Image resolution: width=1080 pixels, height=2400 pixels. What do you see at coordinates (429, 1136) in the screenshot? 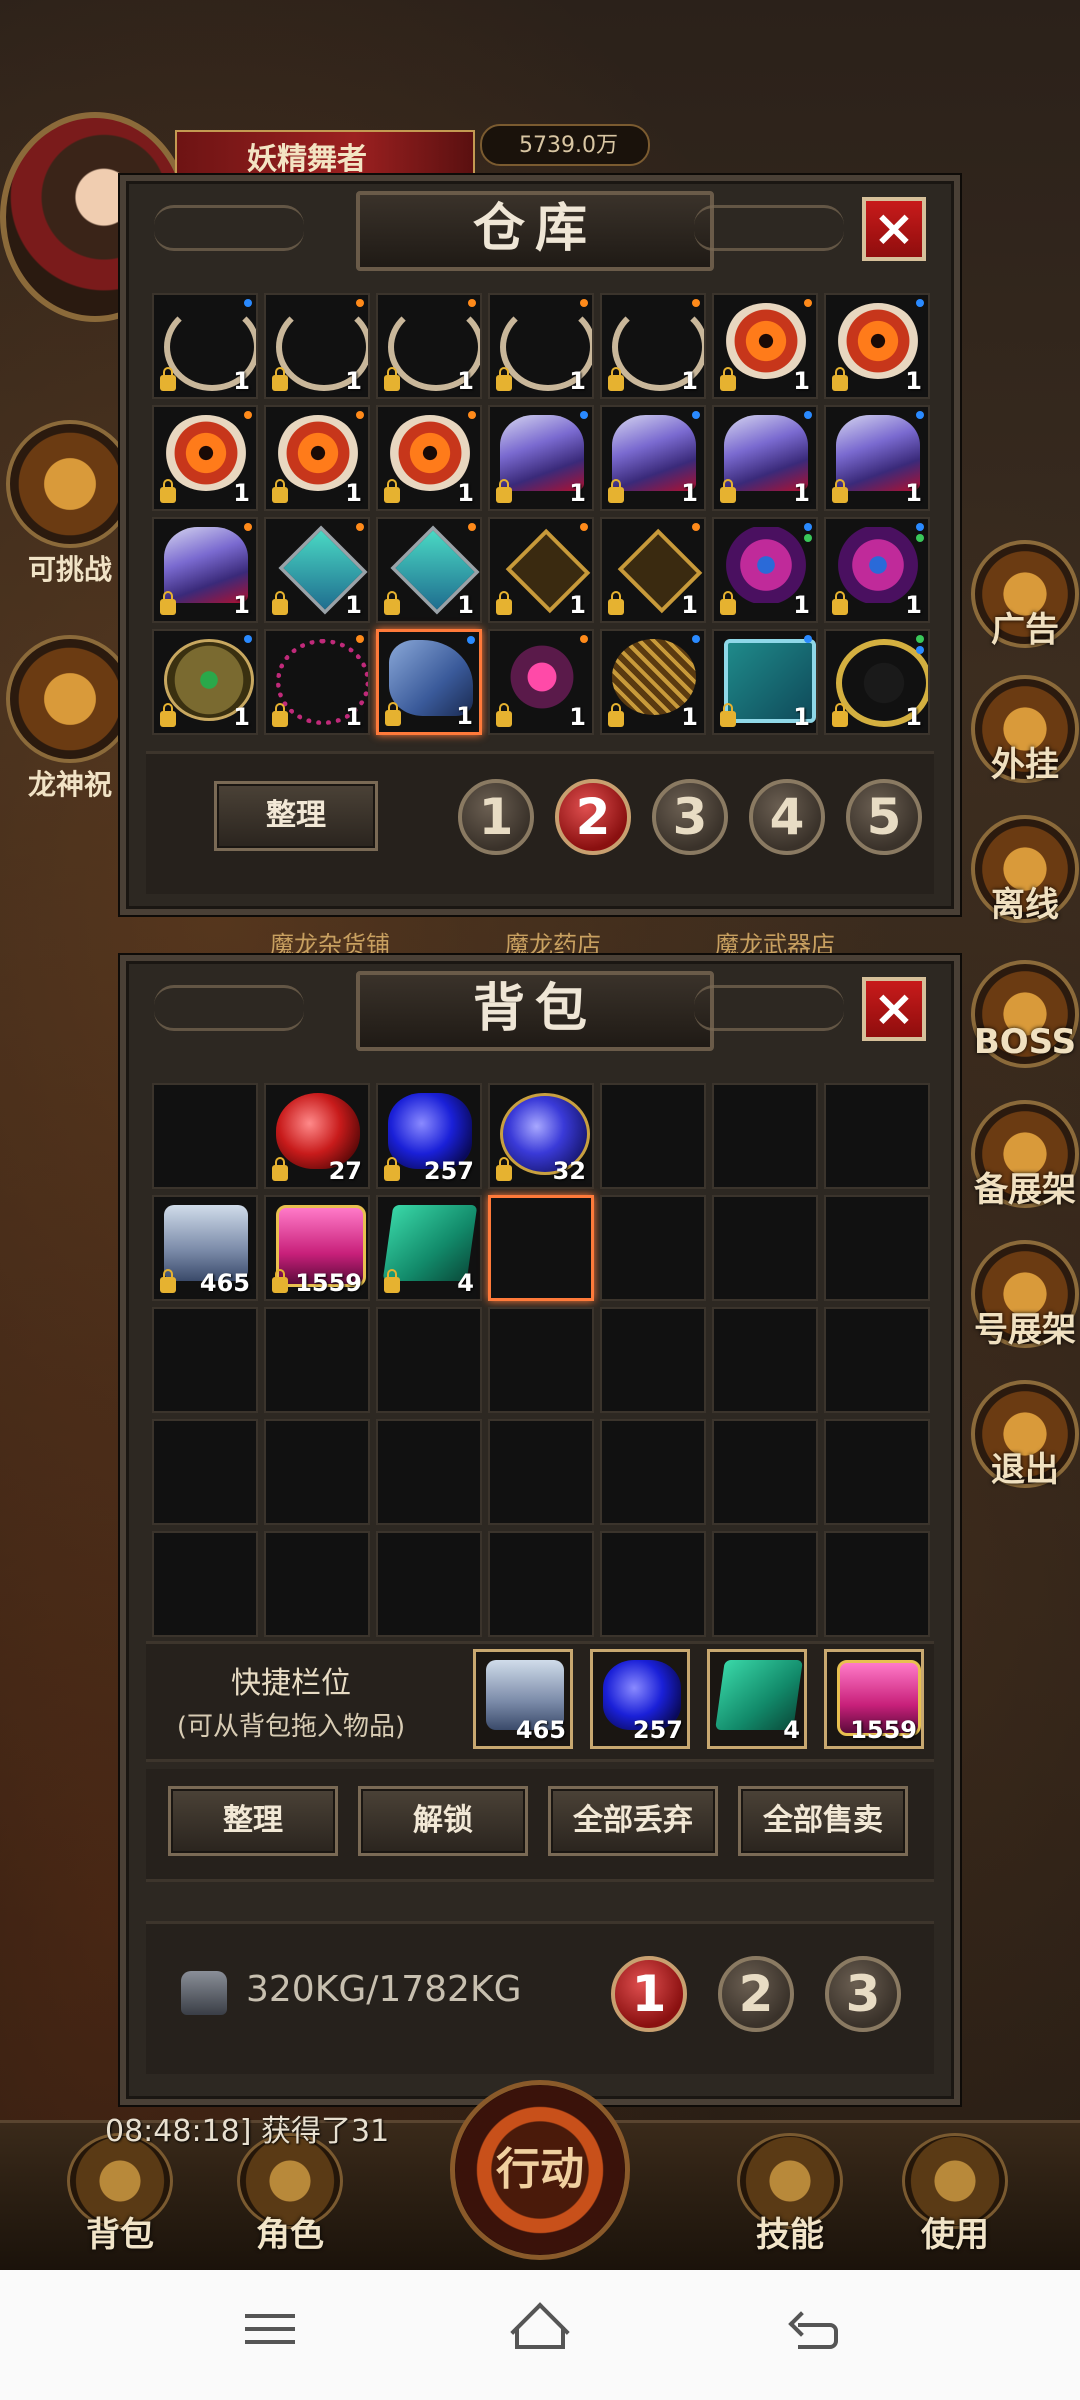
I see `bag-slot: 257` at bounding box center [429, 1136].